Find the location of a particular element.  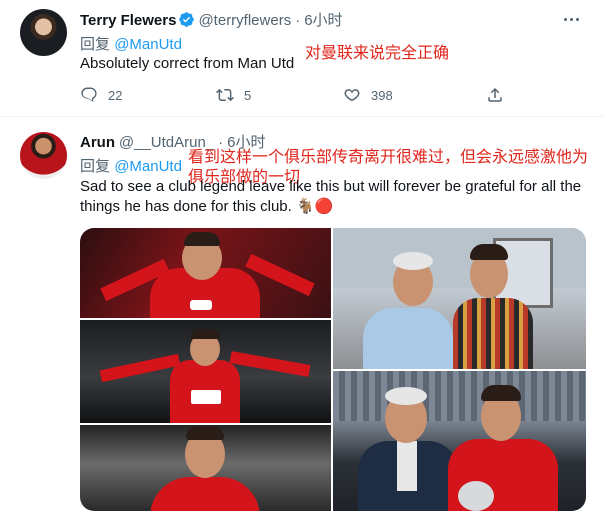

photo-with-manager is located at coordinates (459, 298).